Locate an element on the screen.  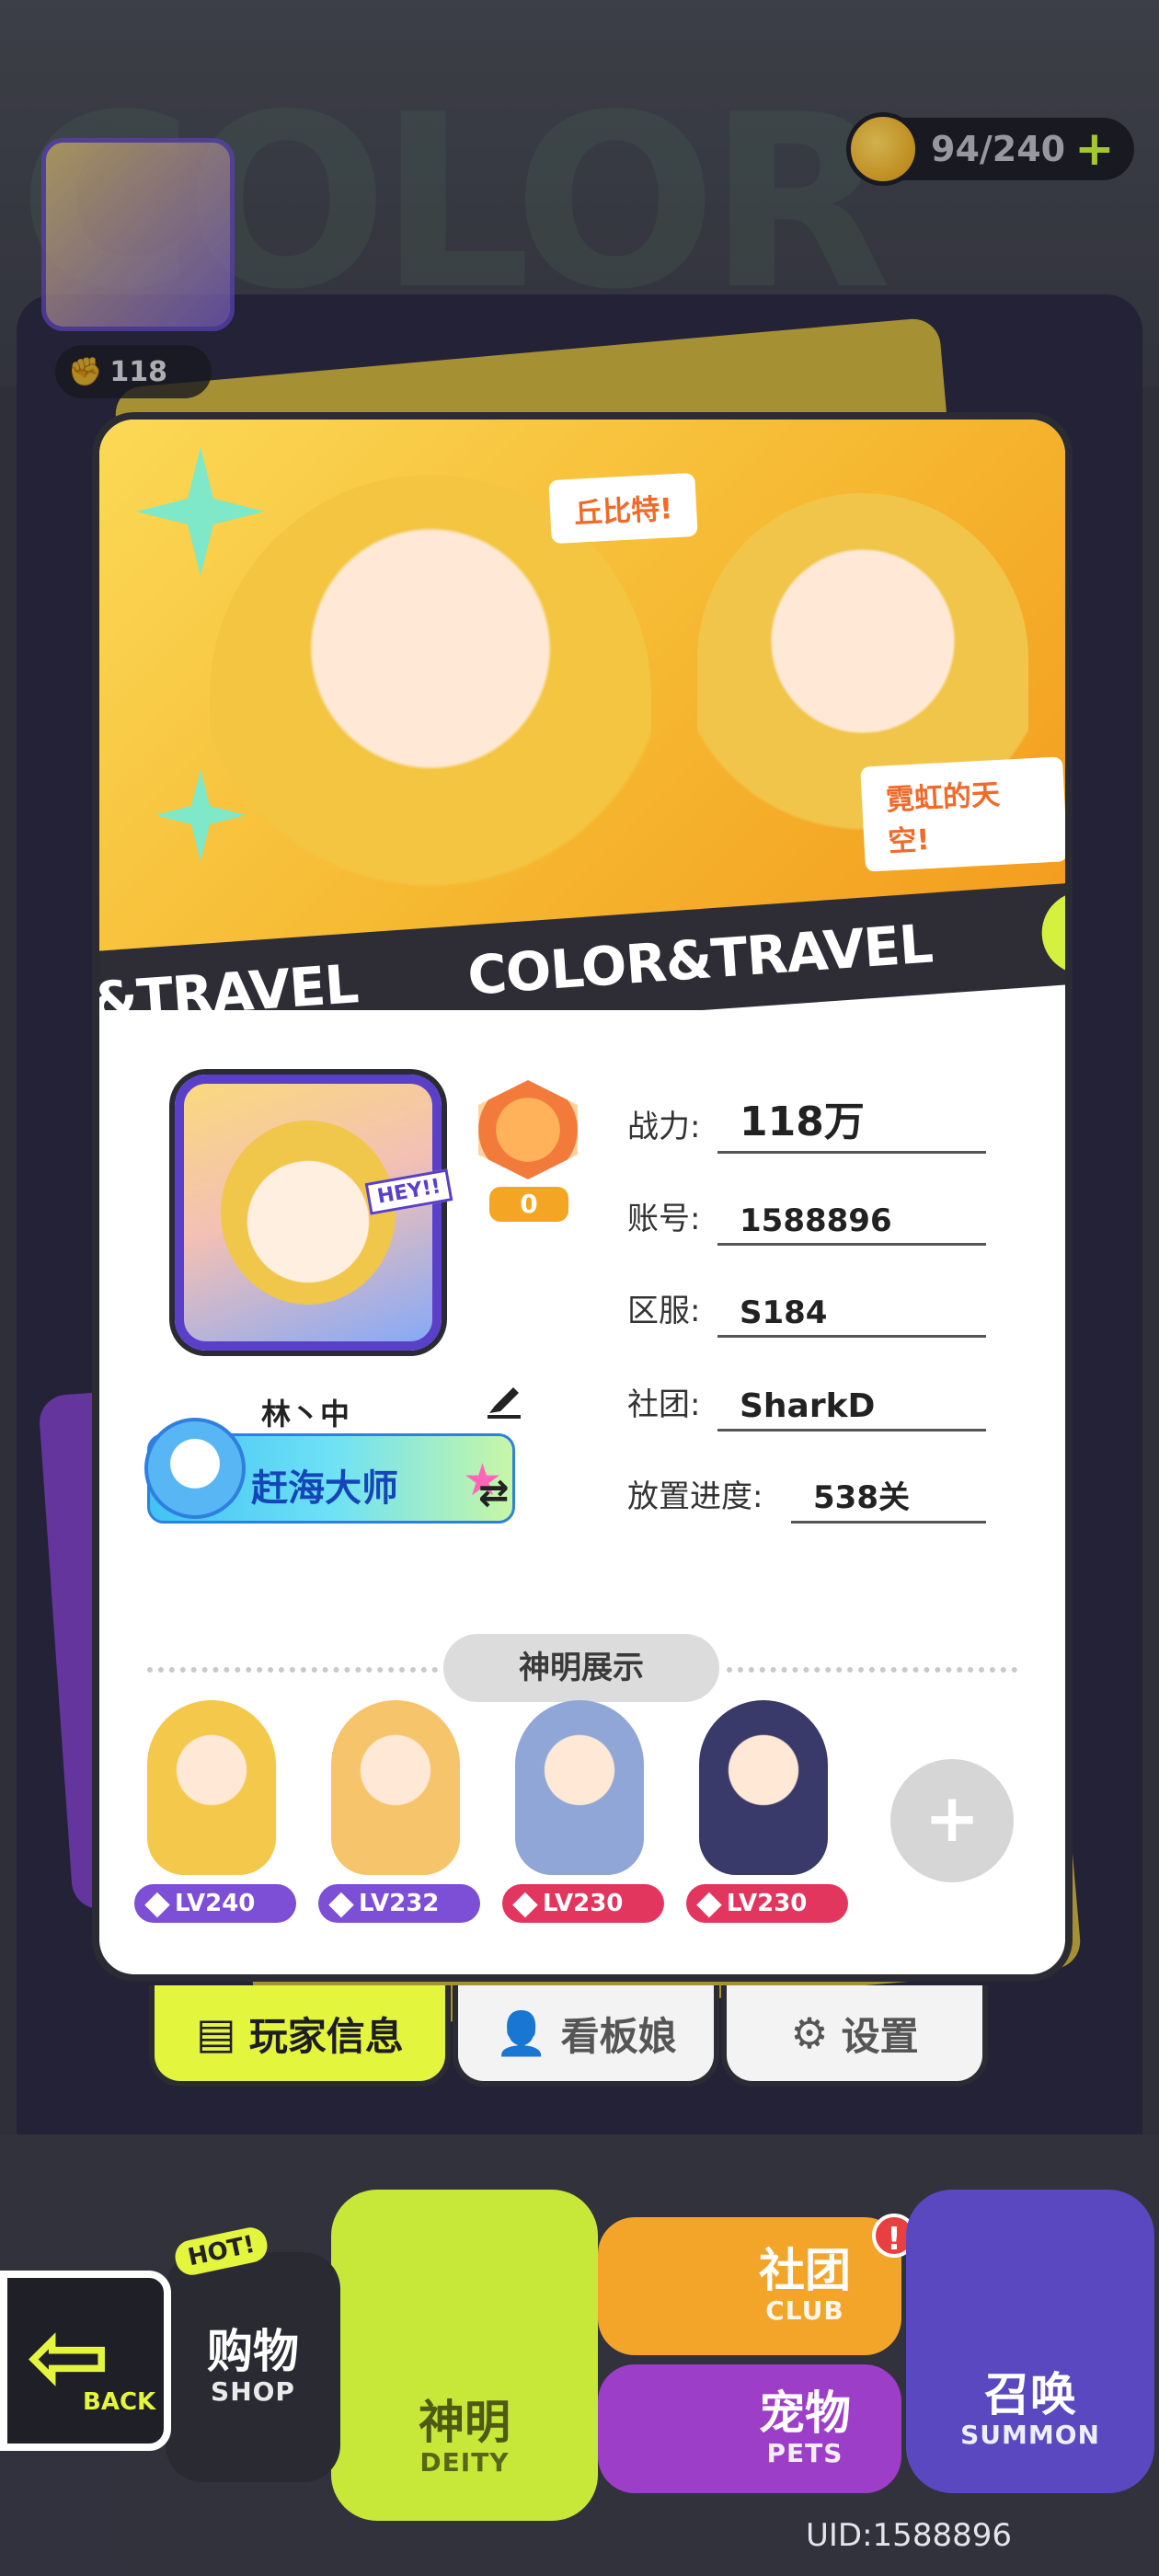
nav-pets: 宠物 PETS is located at coordinates (749, 2428).